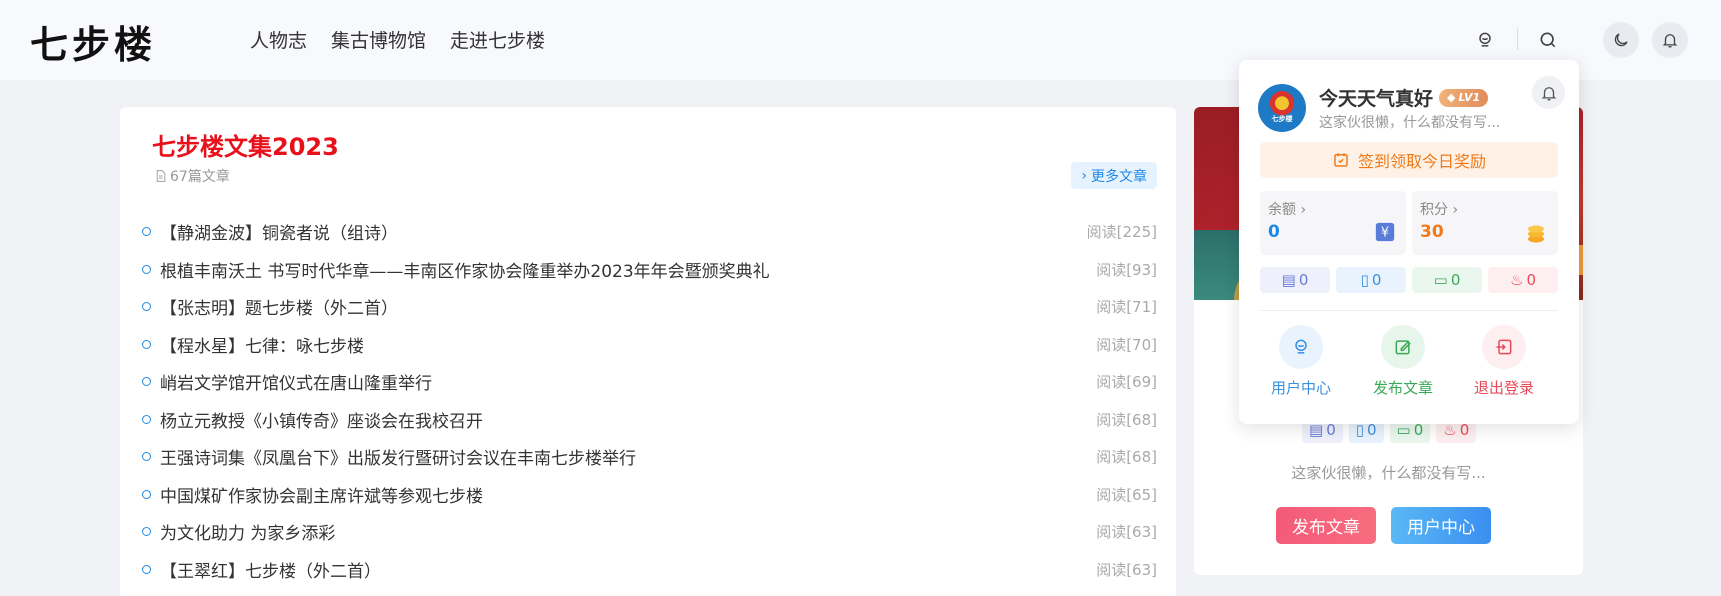 The width and height of the screenshot is (1721, 596). Describe the element at coordinates (1517, 280) in the screenshot. I see `fire-icon: ♨` at that location.